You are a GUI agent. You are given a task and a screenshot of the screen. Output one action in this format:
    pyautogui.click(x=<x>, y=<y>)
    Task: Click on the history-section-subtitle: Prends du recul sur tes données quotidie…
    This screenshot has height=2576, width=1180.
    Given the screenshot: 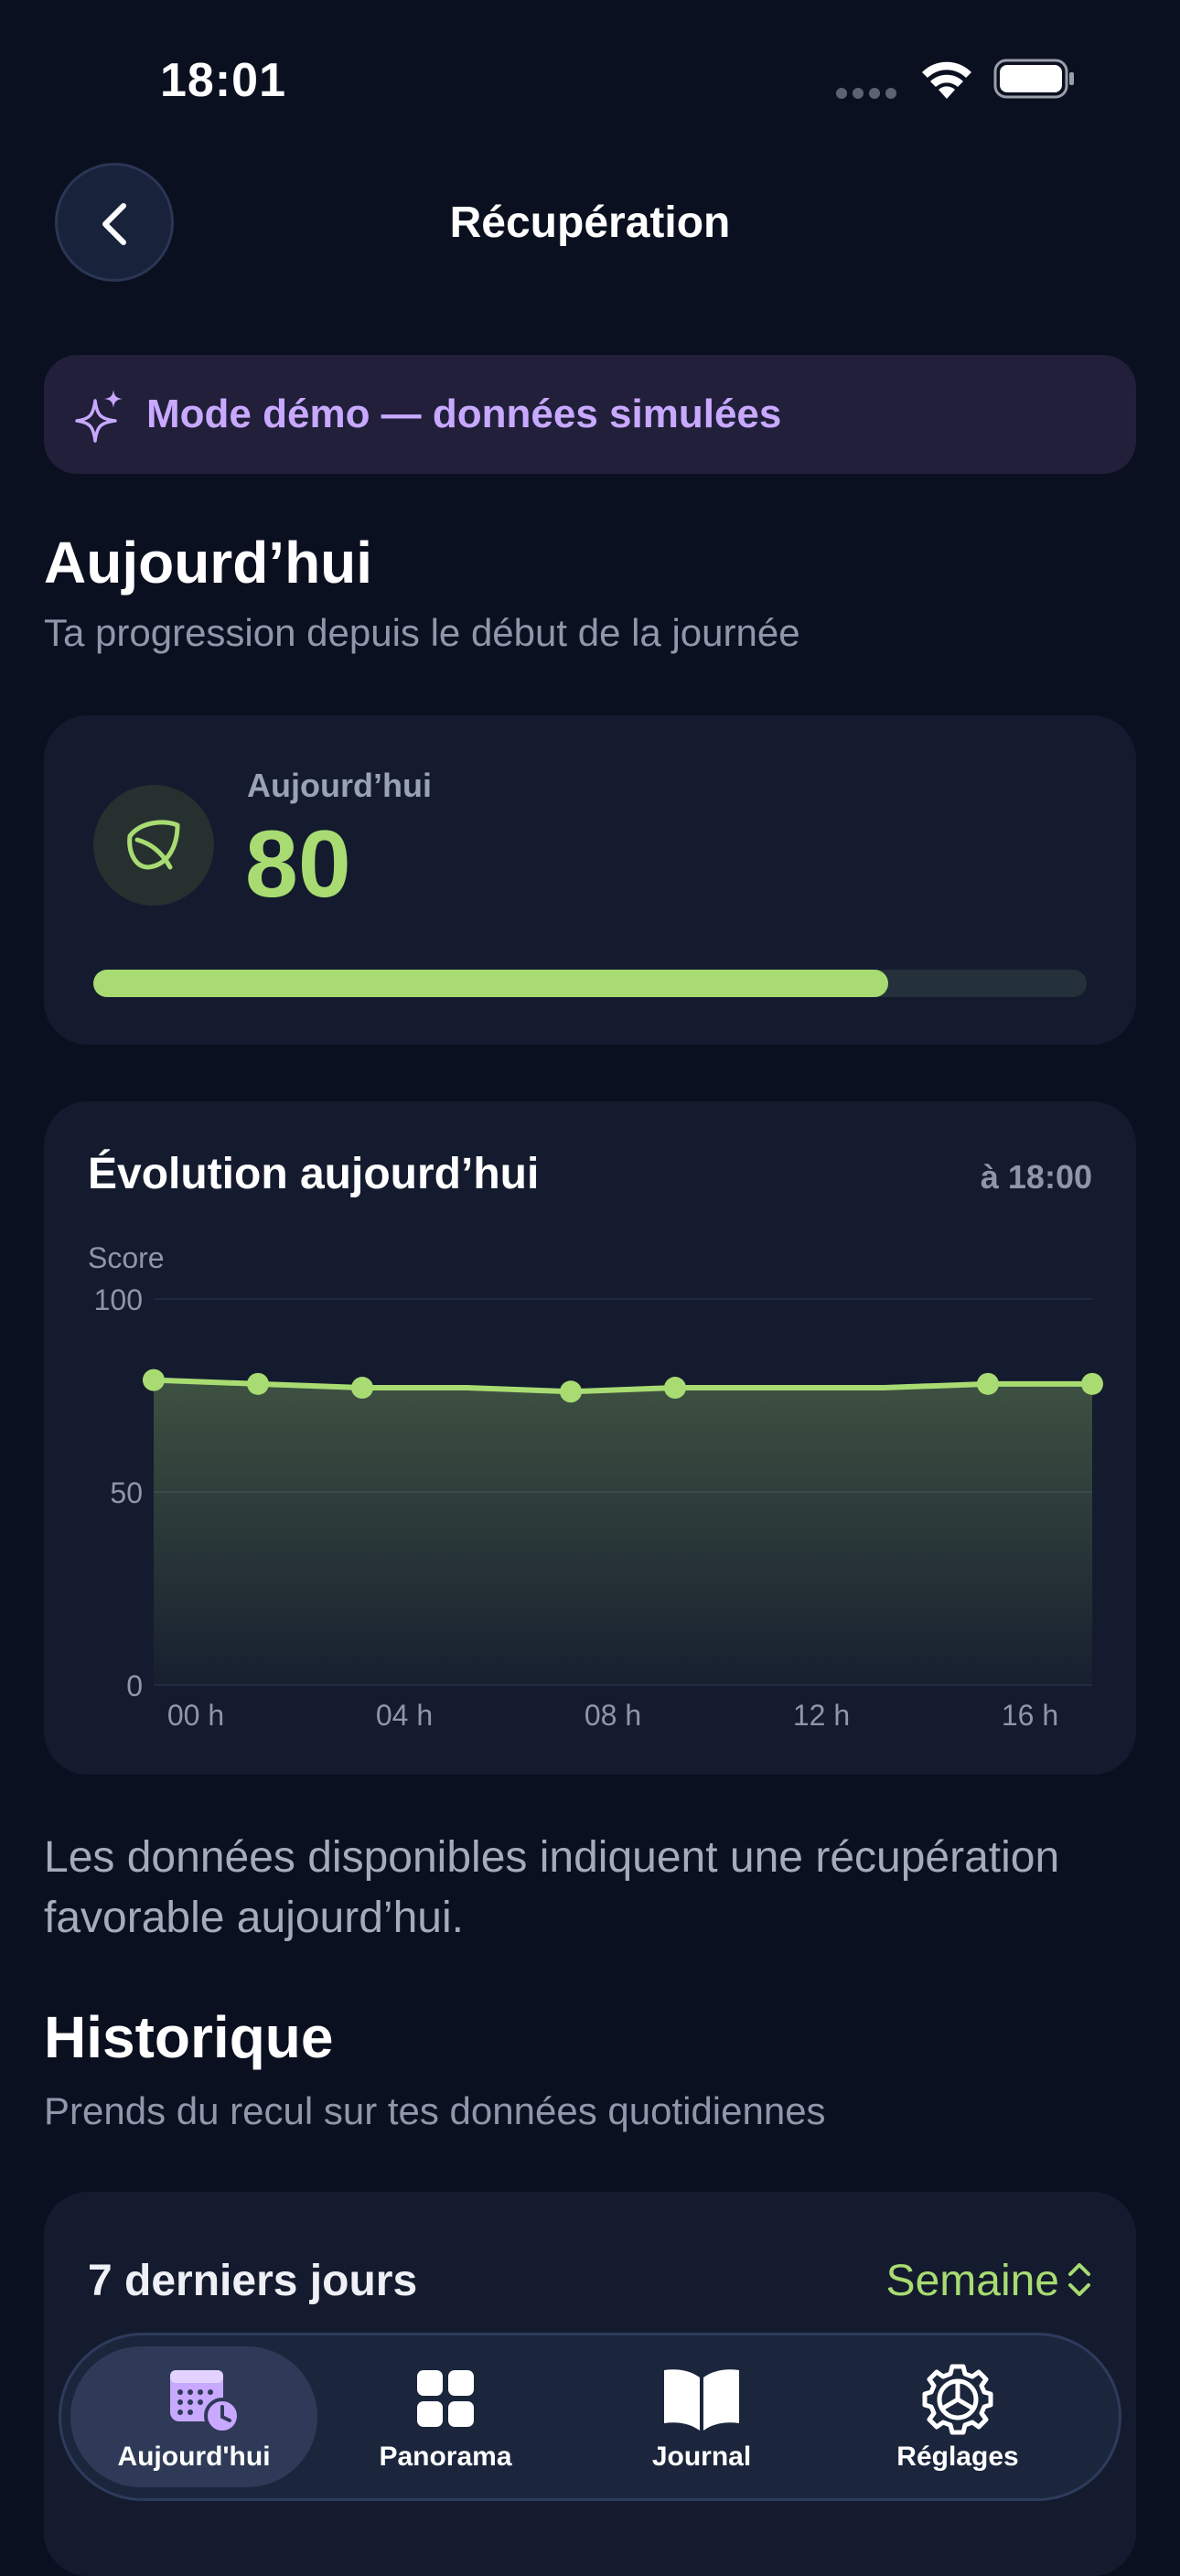 What is the action you would take?
    pyautogui.click(x=435, y=2111)
    